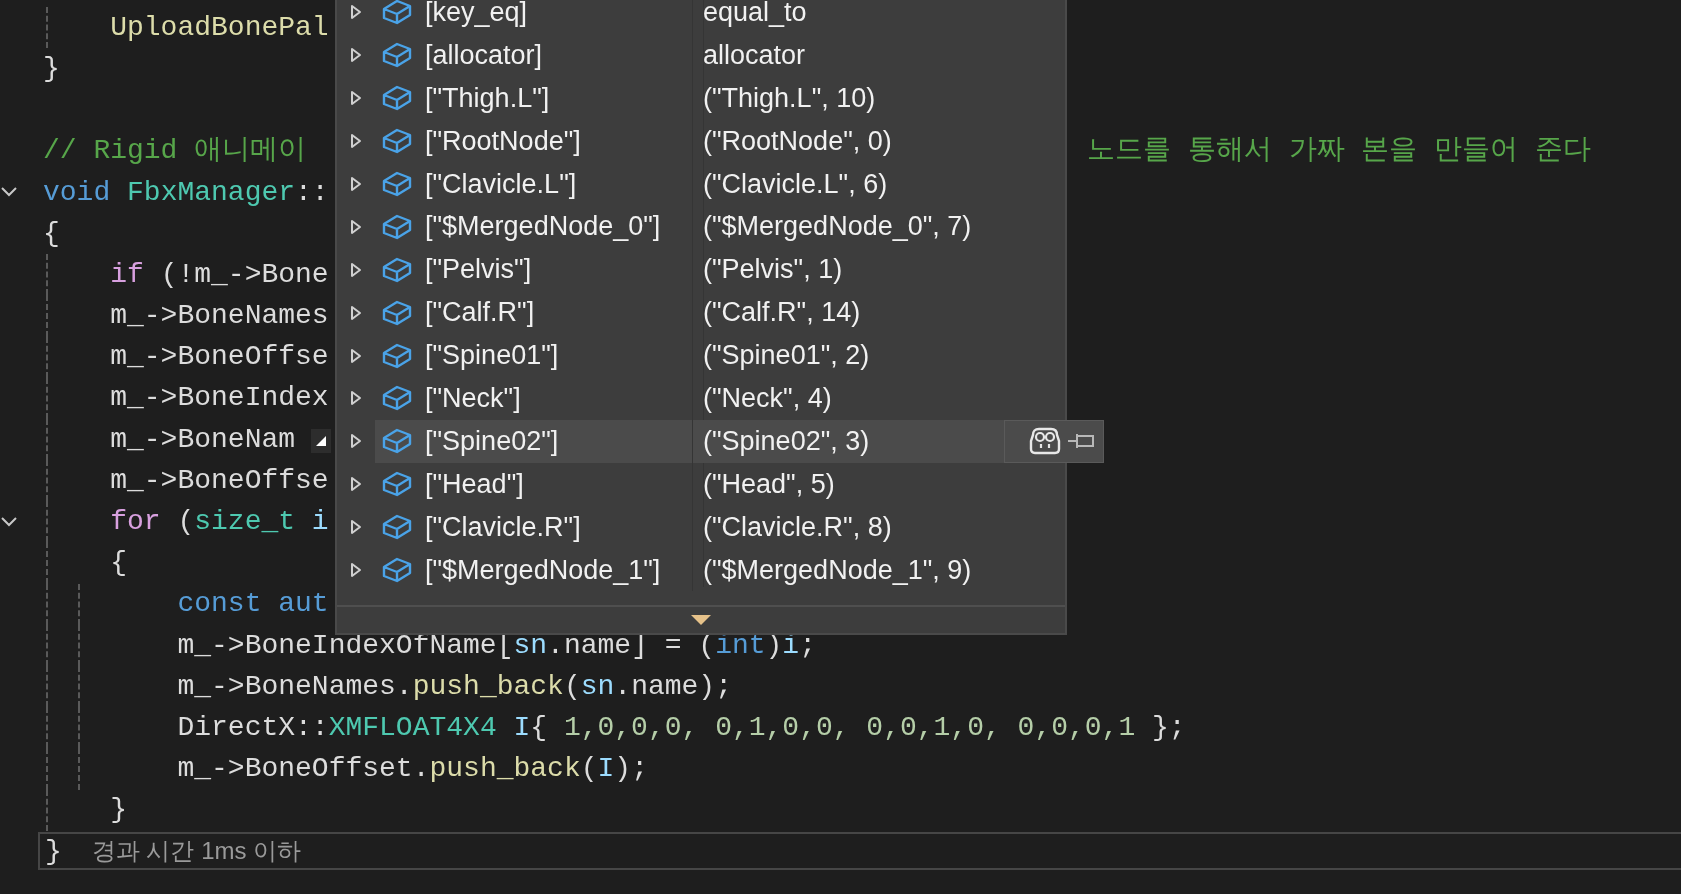  I want to click on code-line: DirectX::XMFLOAT4X4 I{ 1,0,0,0, 0,1,0,0, 0,0,1,0, 0,0,0,1 };, so click(681, 728).